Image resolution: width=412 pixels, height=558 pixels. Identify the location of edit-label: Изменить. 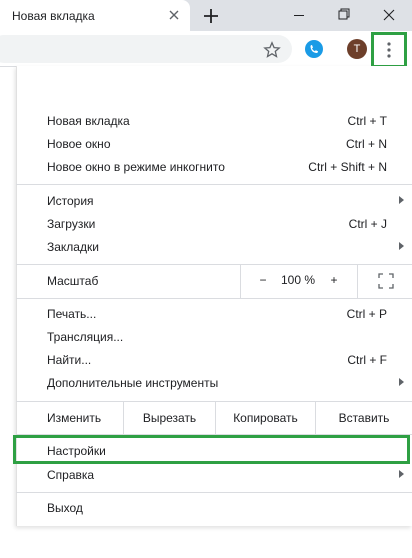
(74, 418).